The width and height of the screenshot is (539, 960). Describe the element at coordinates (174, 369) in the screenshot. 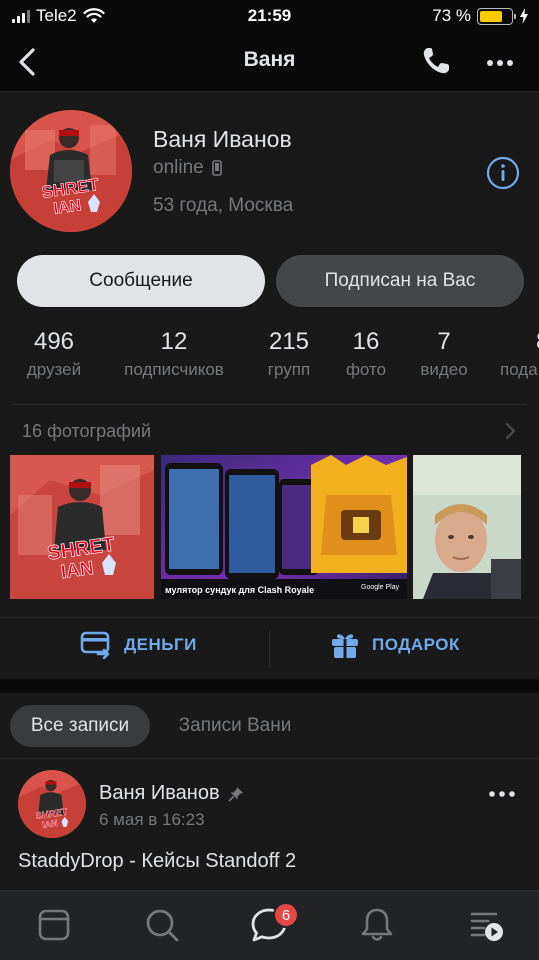

I see `counter-label: подписчиков` at that location.